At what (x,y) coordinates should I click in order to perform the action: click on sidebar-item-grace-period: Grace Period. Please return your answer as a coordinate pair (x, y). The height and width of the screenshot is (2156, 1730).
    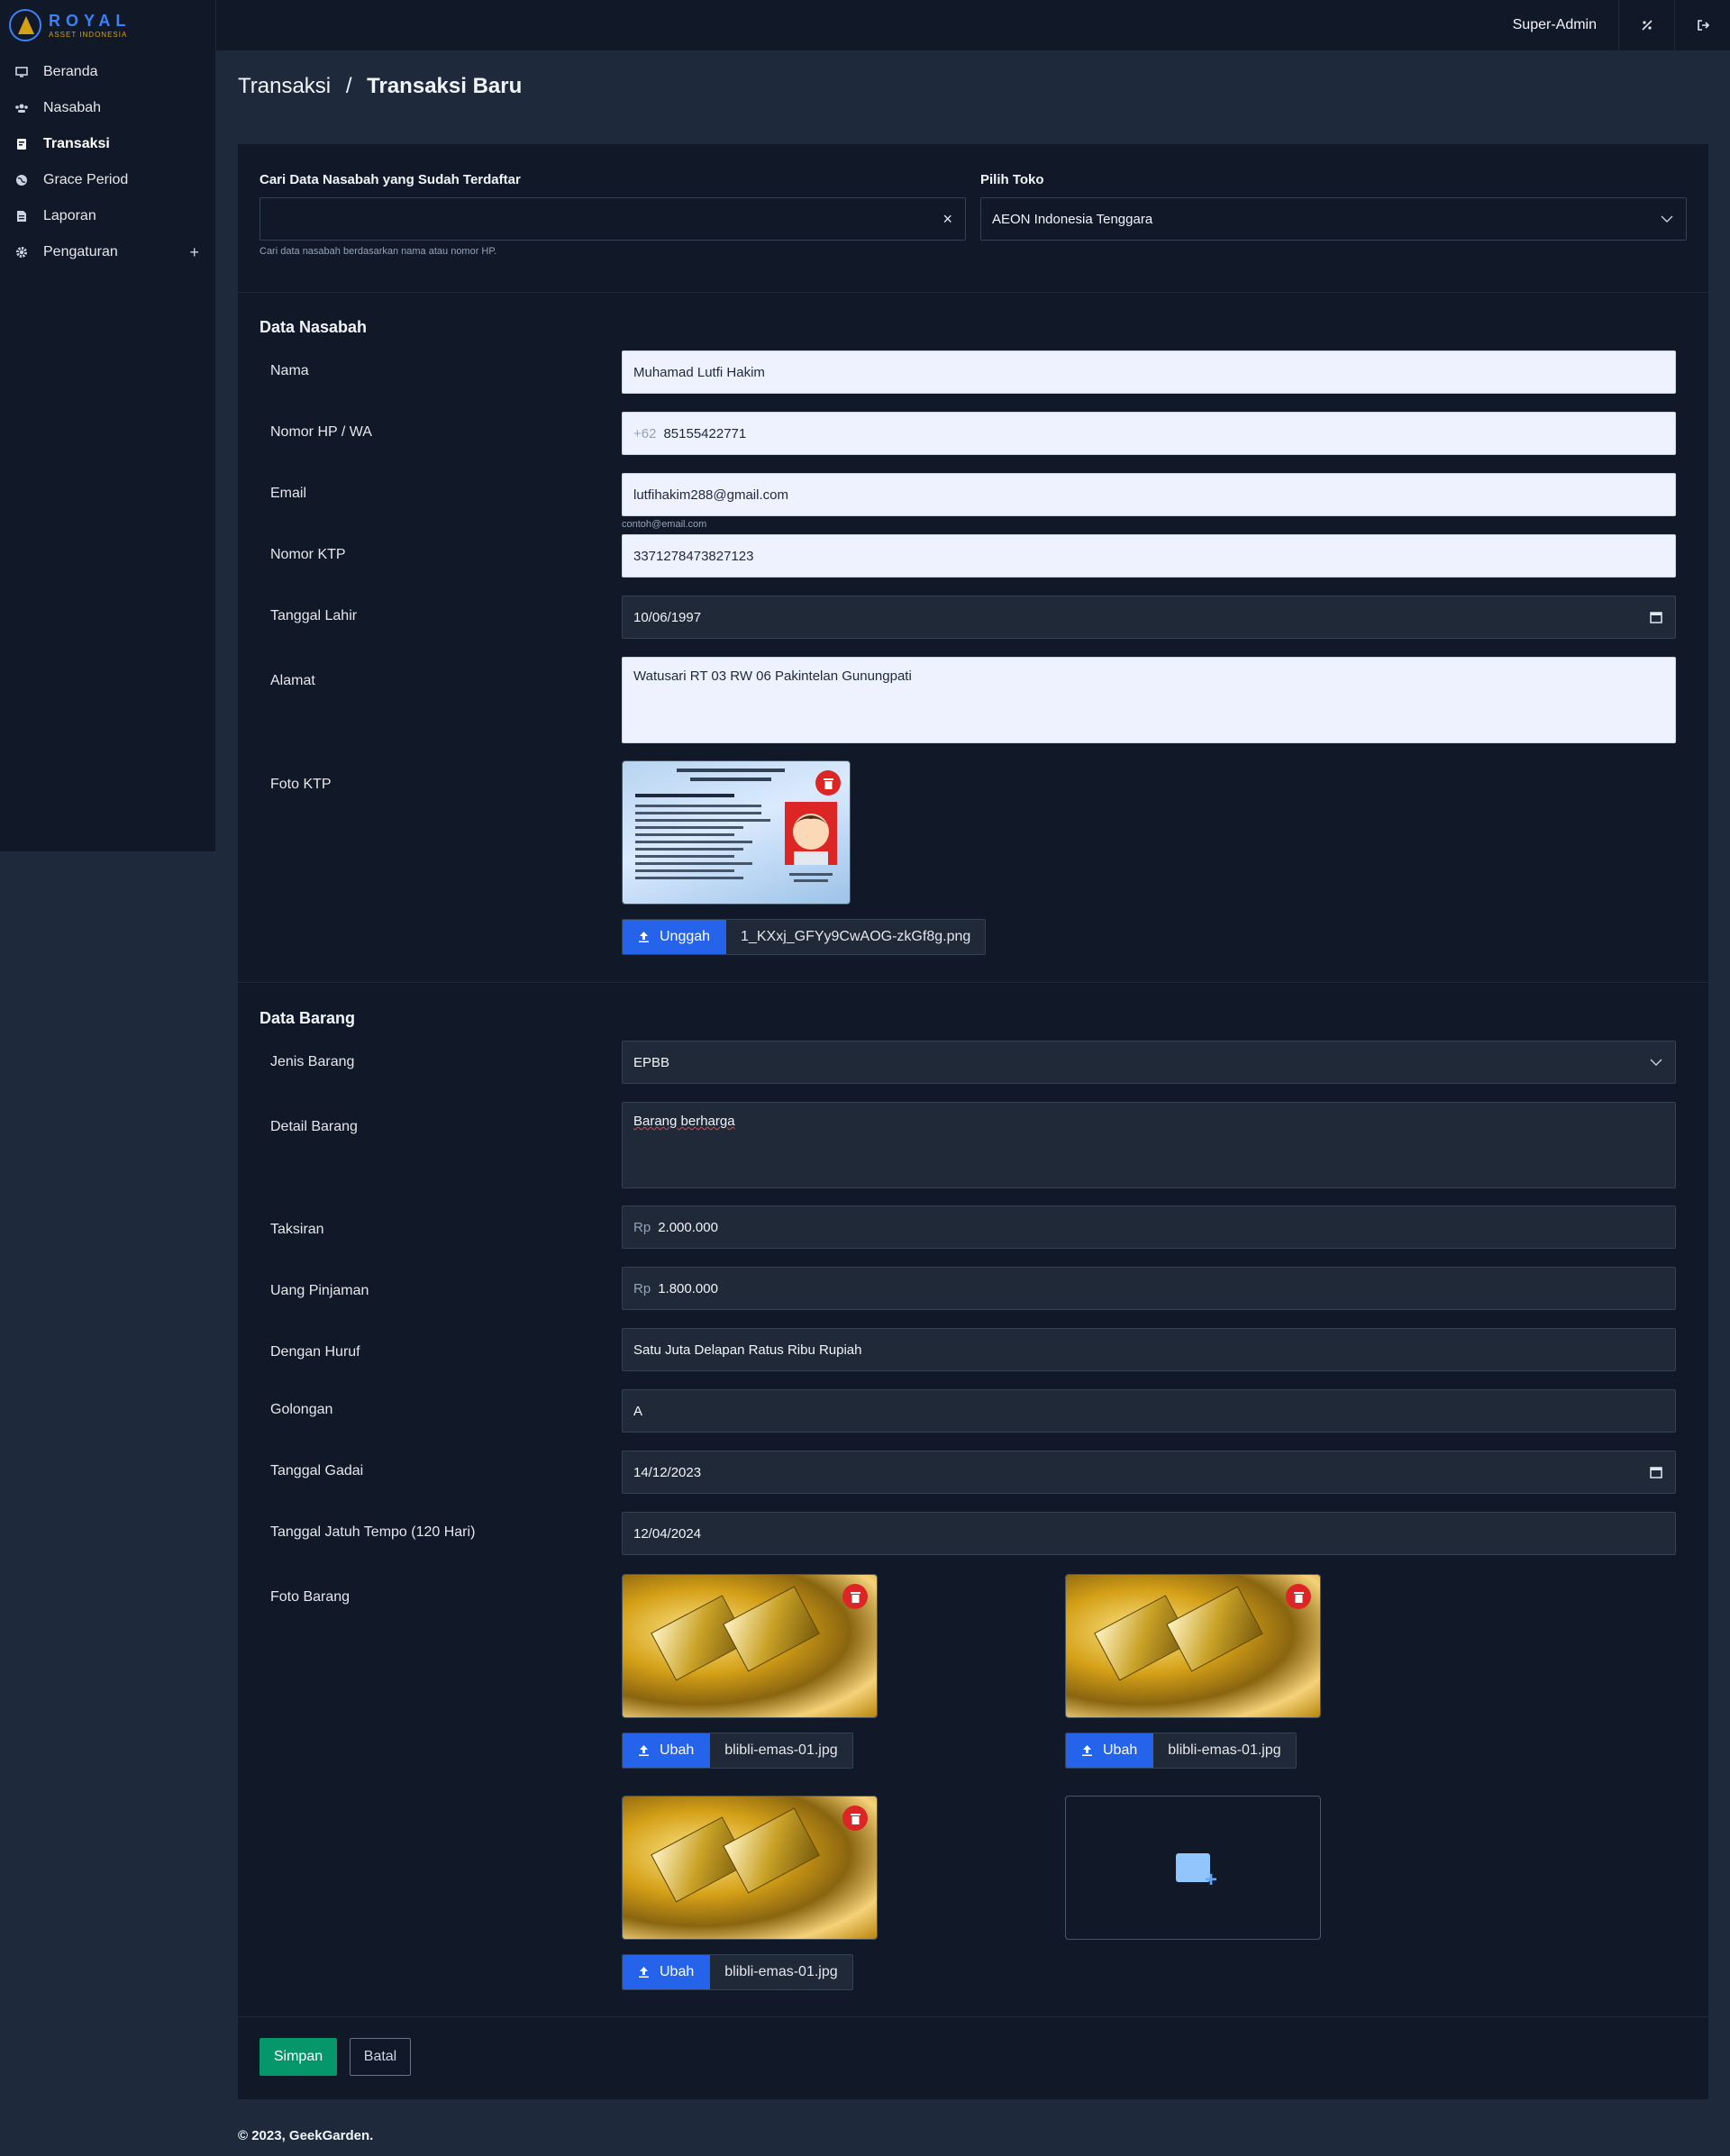
    Looking at the image, I should click on (107, 180).